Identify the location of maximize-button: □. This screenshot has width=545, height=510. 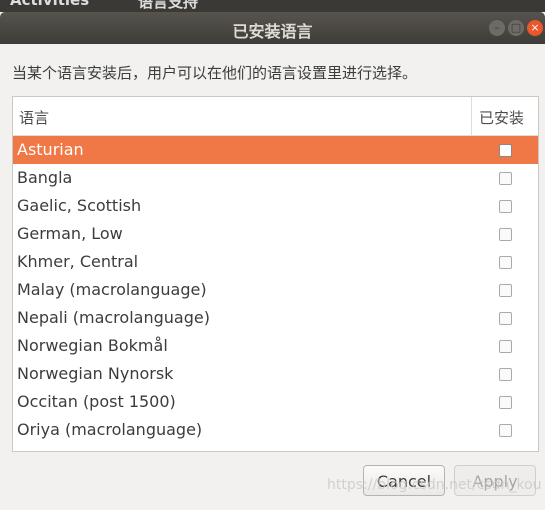
(516, 28).